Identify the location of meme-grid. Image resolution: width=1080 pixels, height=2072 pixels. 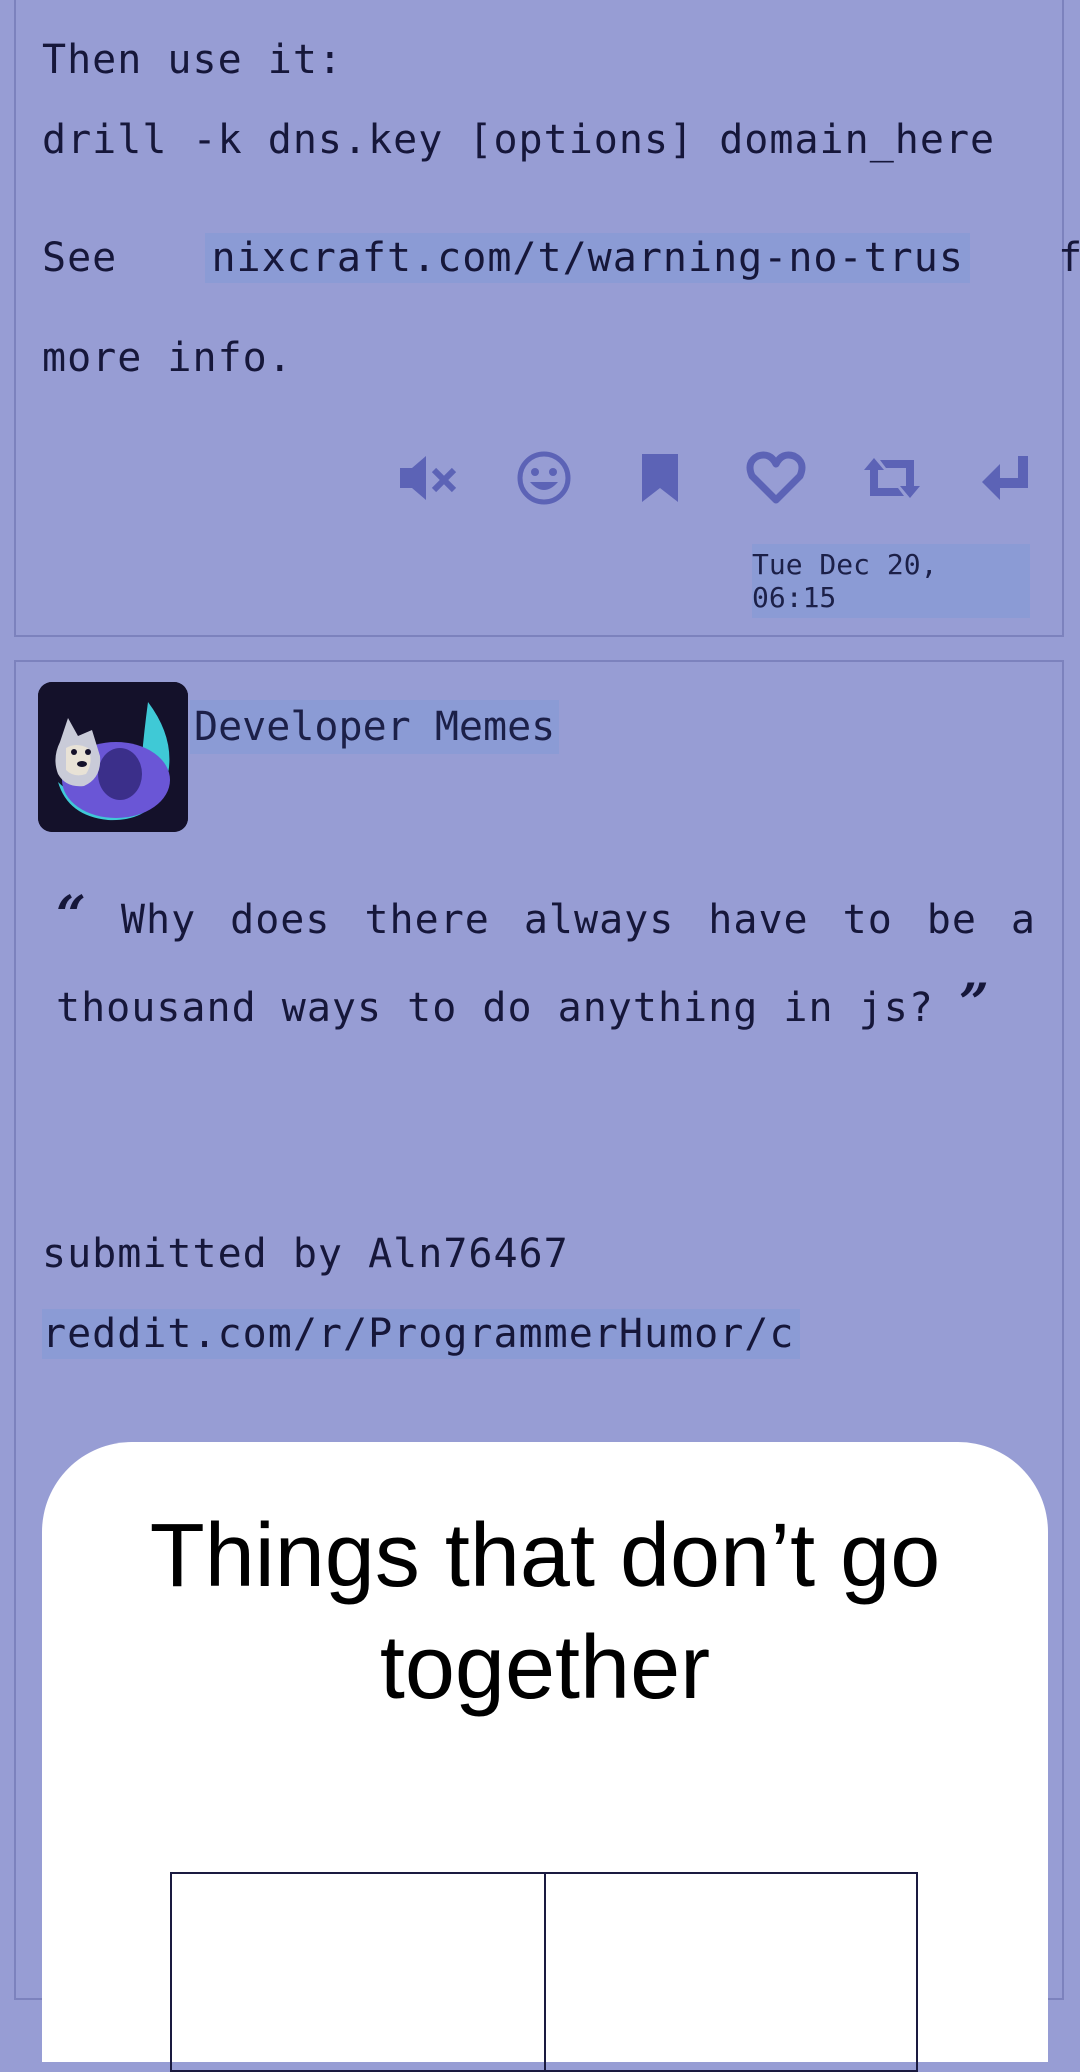
(544, 1972).